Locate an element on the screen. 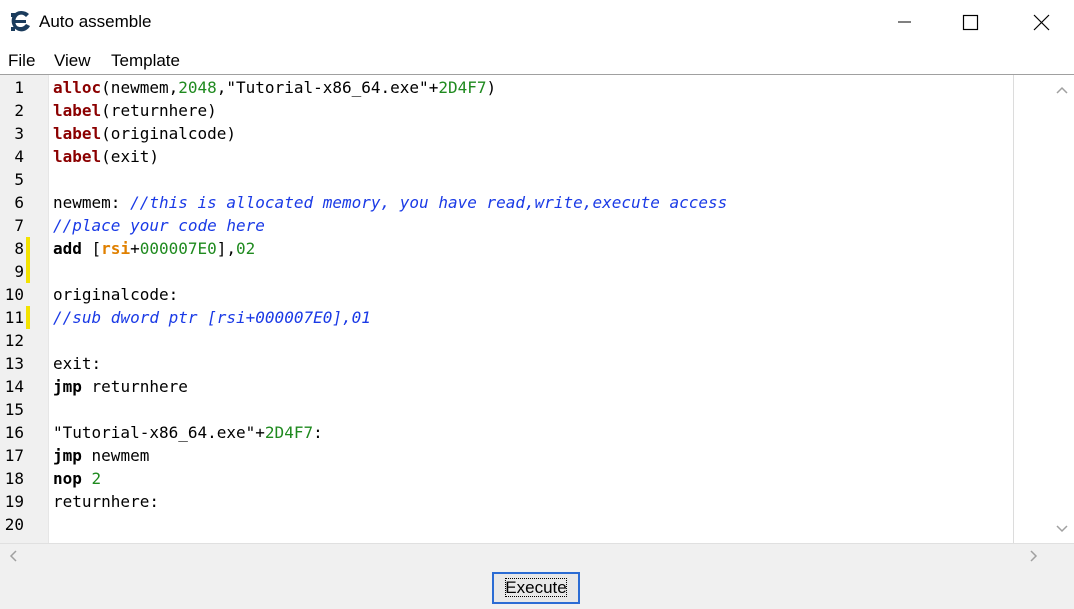 The width and height of the screenshot is (1074, 609). code-line: label(originalcode) is located at coordinates (144, 133).